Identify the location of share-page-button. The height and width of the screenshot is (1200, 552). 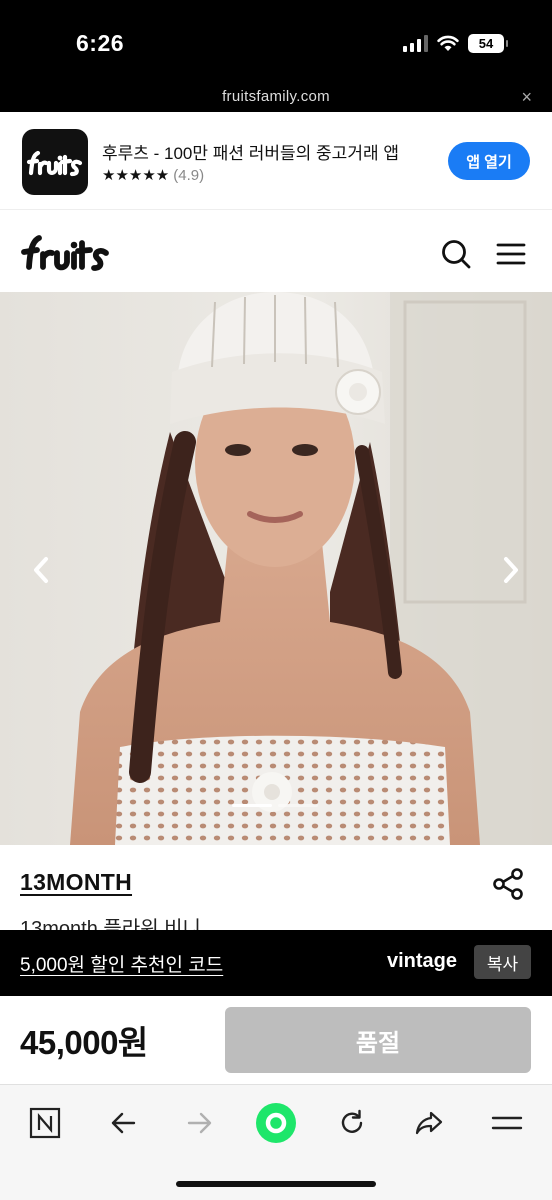
(429, 1123).